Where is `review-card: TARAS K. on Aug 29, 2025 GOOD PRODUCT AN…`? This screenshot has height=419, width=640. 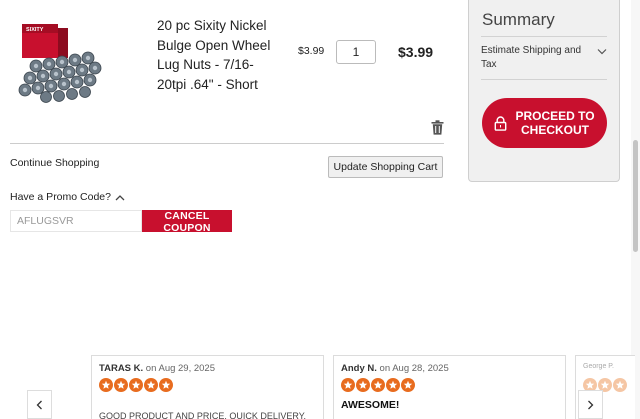
review-card: TARAS K. on Aug 29, 2025 GOOD PRODUCT AN… is located at coordinates (207, 387).